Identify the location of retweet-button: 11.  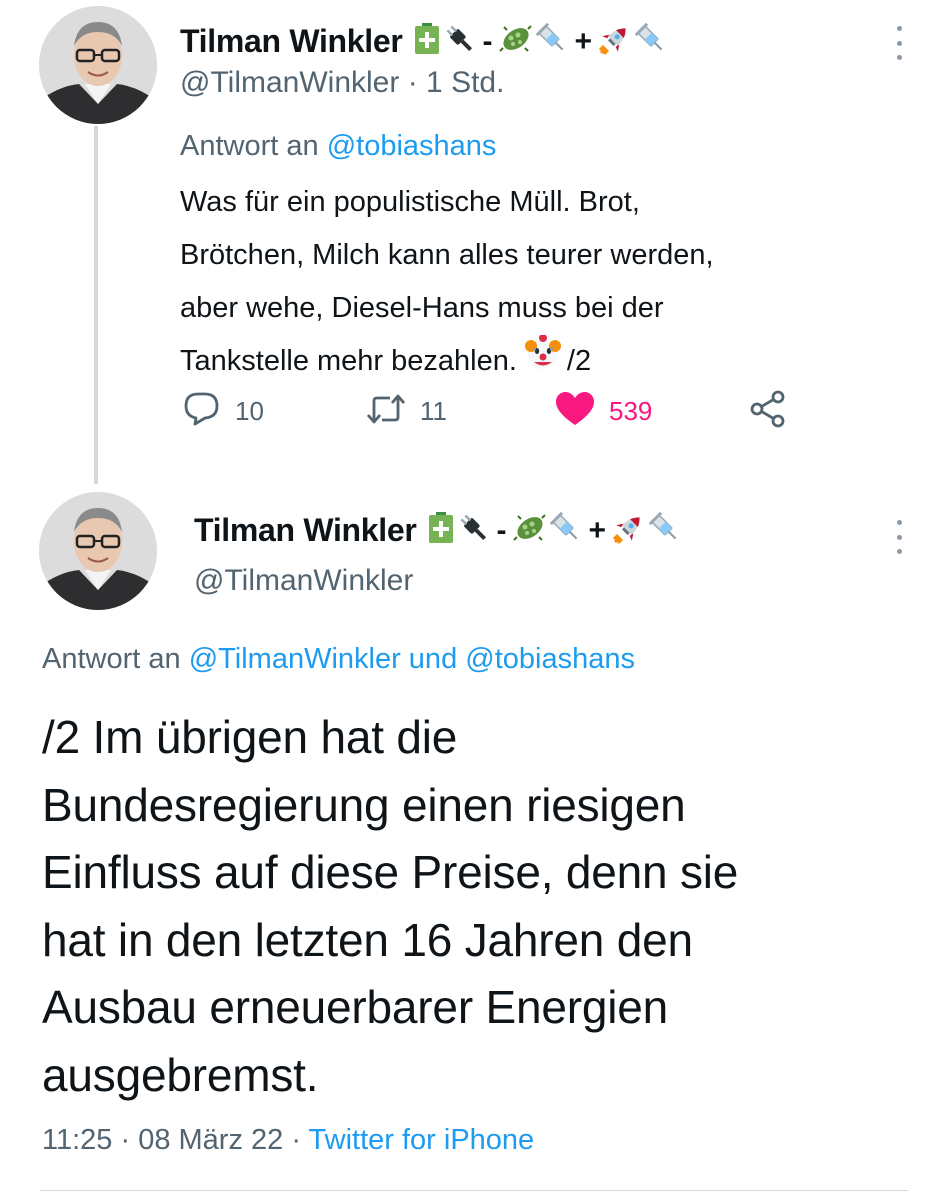
(406, 411).